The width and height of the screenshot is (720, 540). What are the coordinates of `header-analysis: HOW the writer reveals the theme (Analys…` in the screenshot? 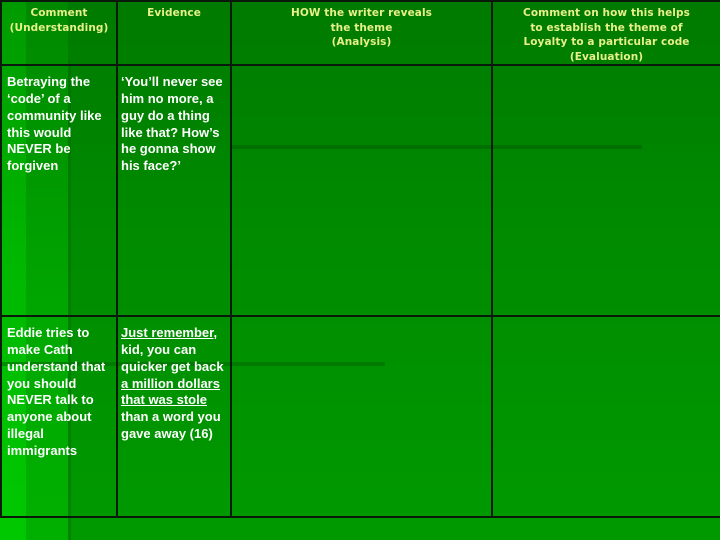 It's located at (361, 33).